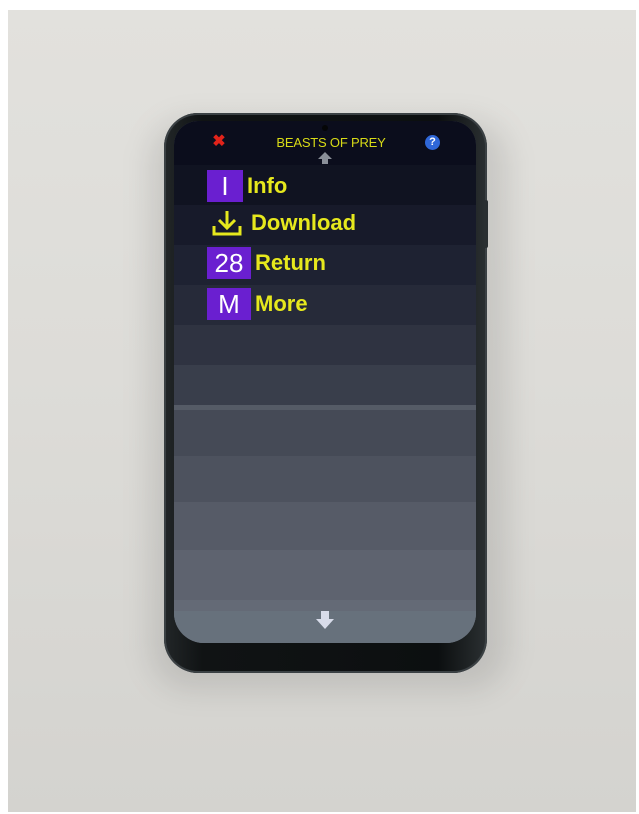 Image resolution: width=639 pixels, height=814 pixels. I want to click on info-letter-icon: I, so click(225, 186).